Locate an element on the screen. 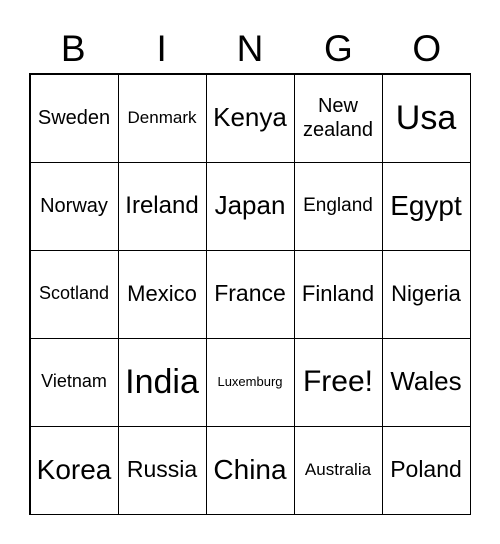 The image size is (500, 544). bingo-cell: Nigeria is located at coordinates (426, 294).